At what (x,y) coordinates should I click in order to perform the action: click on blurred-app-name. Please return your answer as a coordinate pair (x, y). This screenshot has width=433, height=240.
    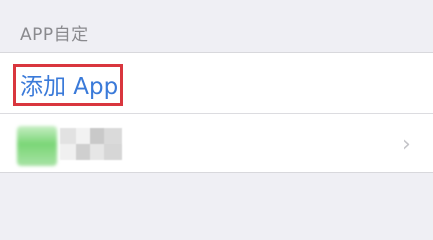
    Looking at the image, I should click on (91, 146).